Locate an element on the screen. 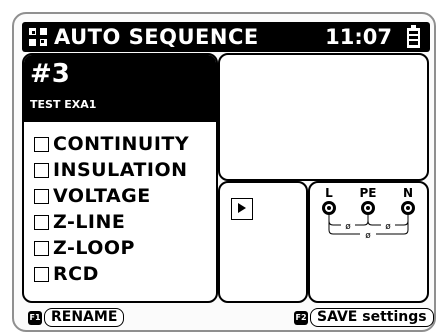 The width and height of the screenshot is (448, 335). terminal-label-n: N is located at coordinates (408, 193).